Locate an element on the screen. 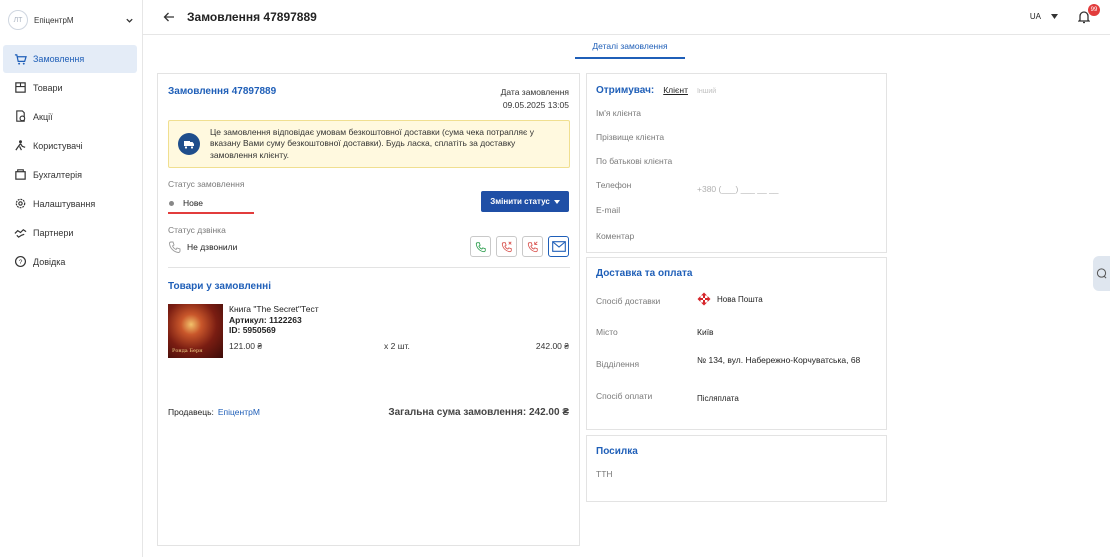  tab-order-details: Деталі замовлення is located at coordinates (630, 47).